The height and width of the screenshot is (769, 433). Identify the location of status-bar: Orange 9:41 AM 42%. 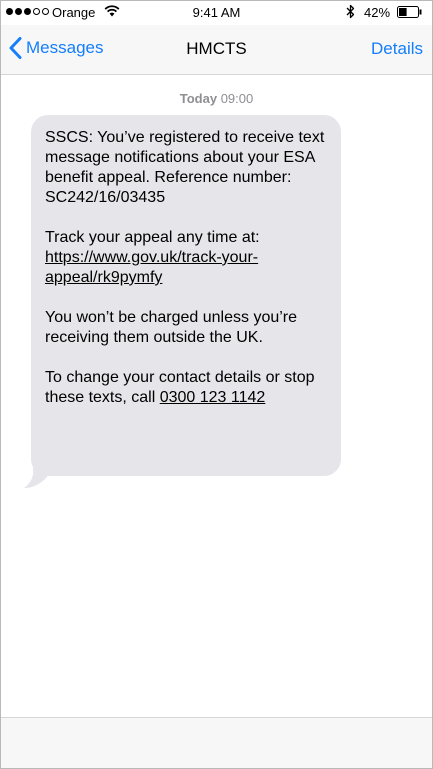
(216, 13).